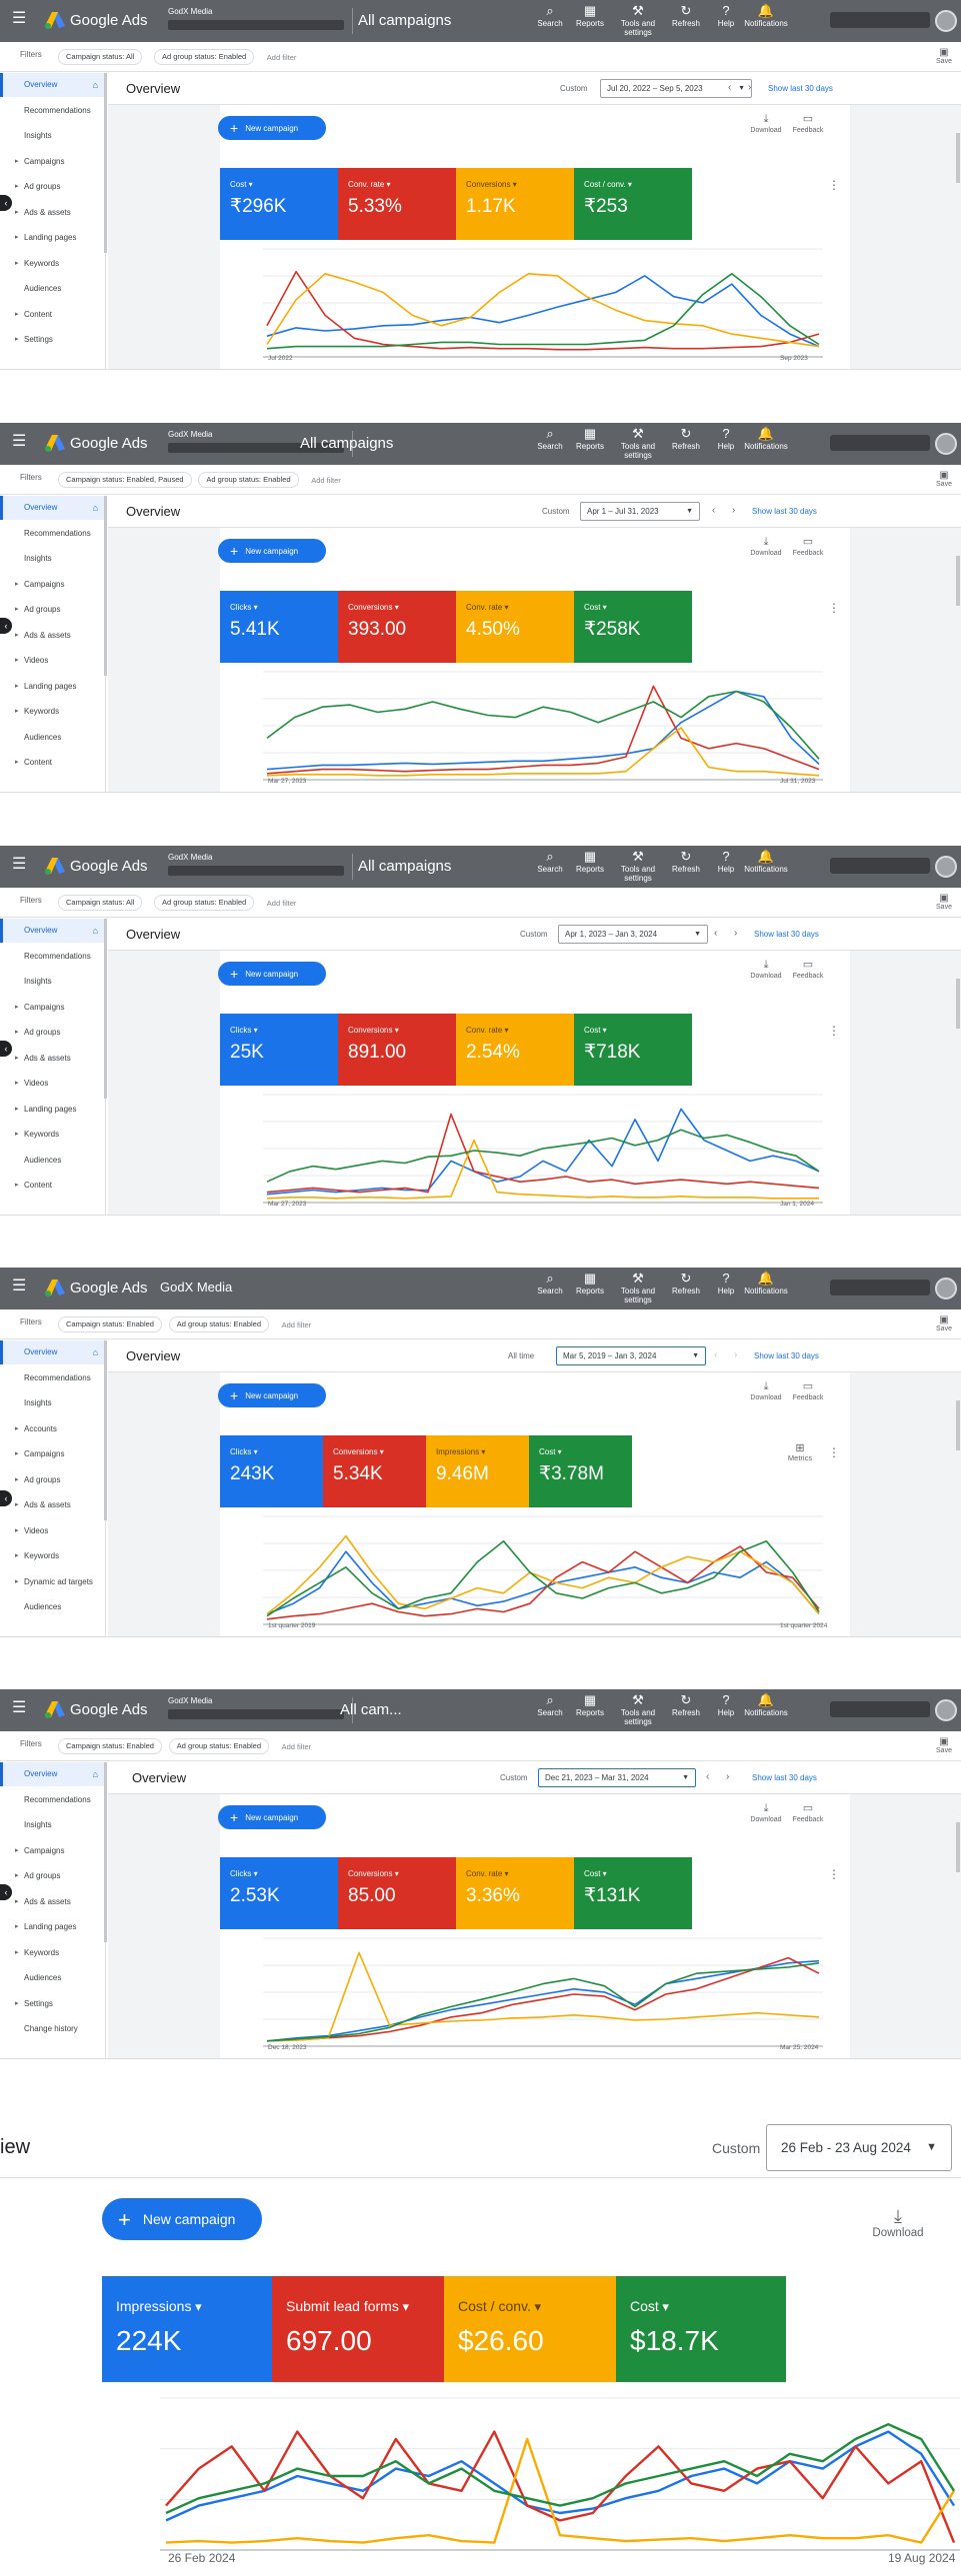  Describe the element at coordinates (530, 2329) in the screenshot. I see `metric-tile-cost-per-conv: Cost / conv. $26.60` at that location.